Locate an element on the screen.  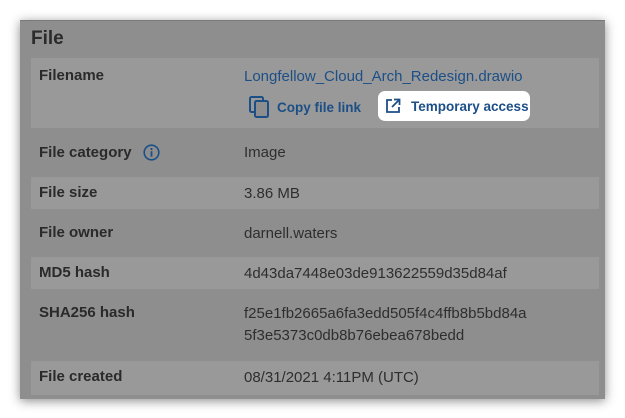
file-created-row: File created 08/31/2021 4:11PM (UTC) is located at coordinates (315, 378).